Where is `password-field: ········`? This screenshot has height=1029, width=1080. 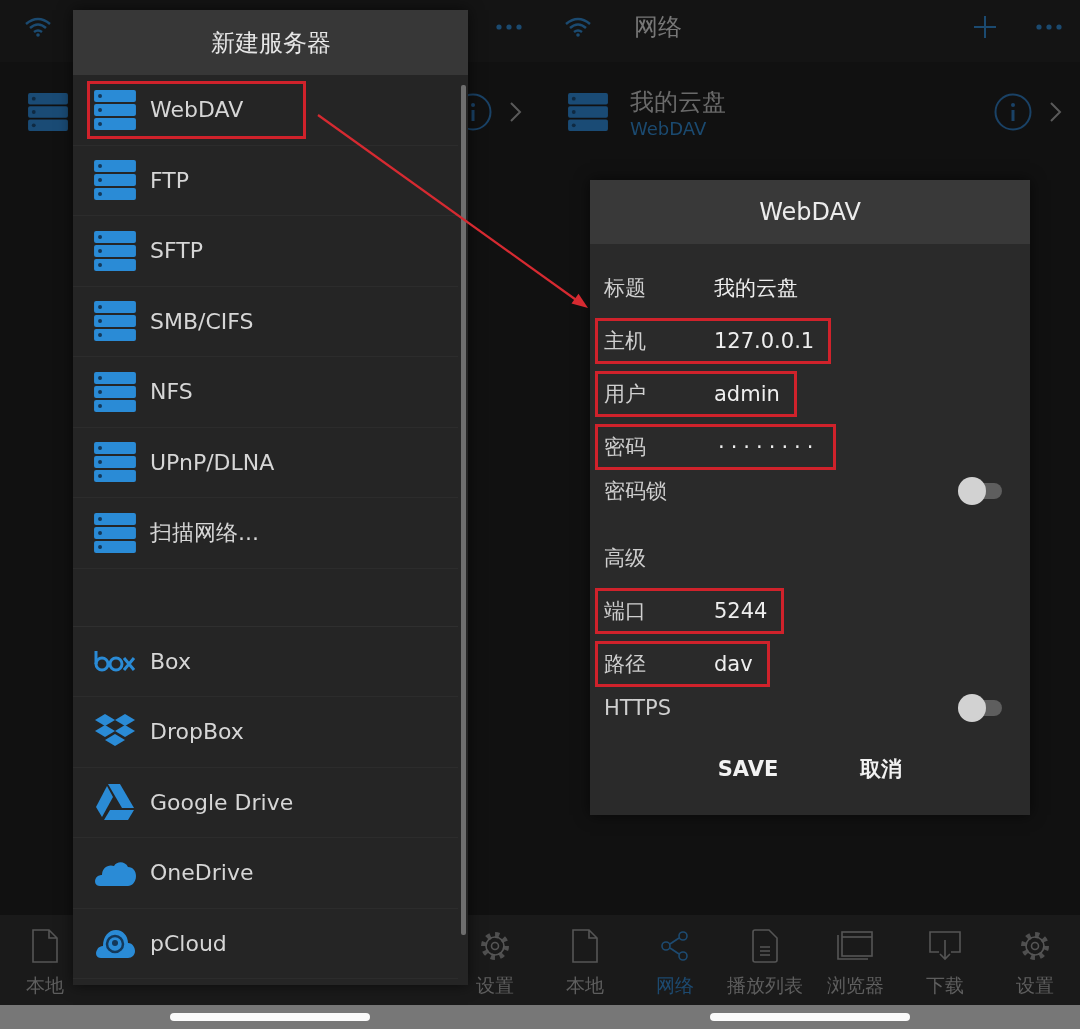
password-field: ········ is located at coordinates (767, 446).